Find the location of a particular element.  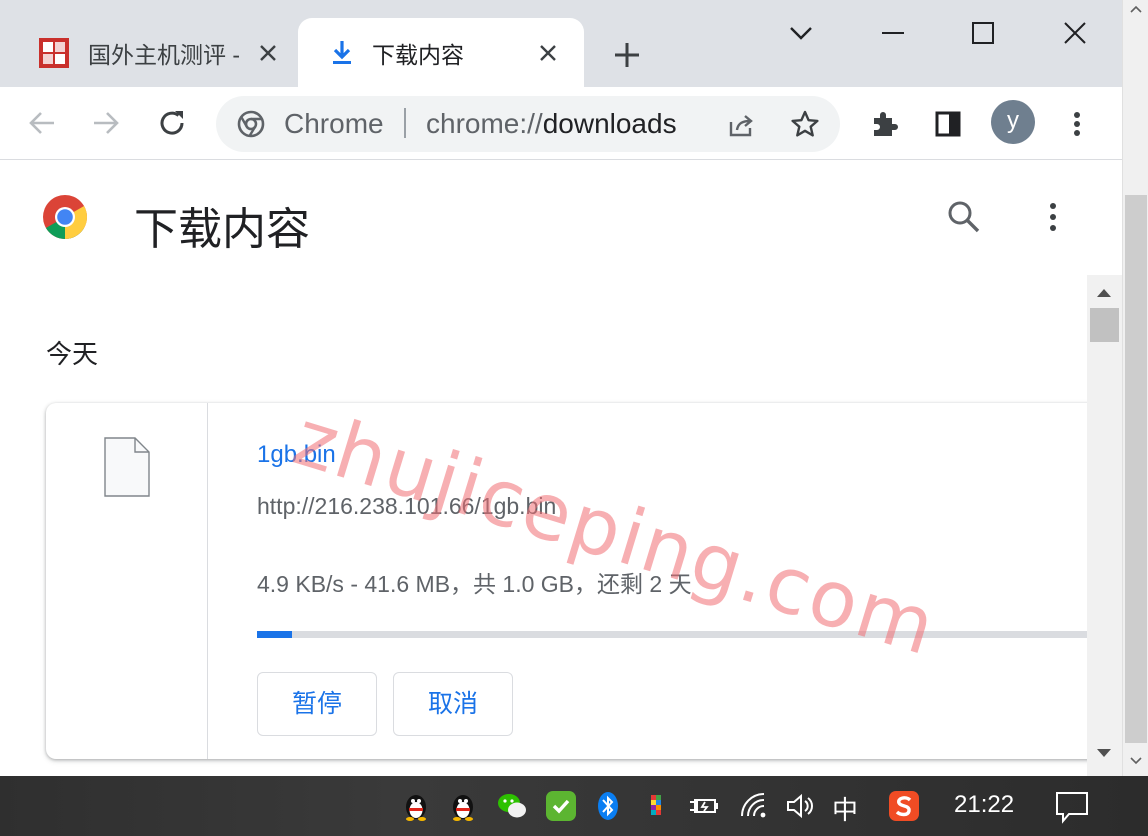

browser-toolbar: Chrome chrome://downloads y is located at coordinates (561, 123).